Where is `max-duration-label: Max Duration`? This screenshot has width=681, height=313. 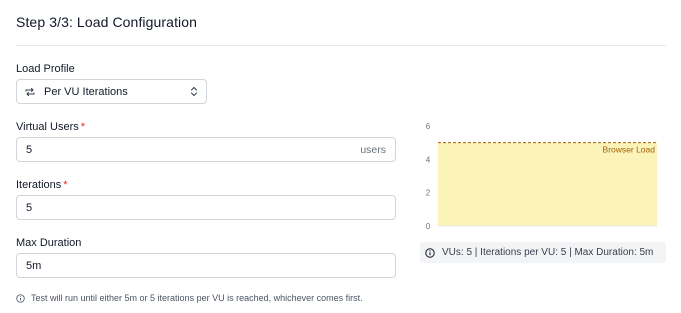
max-duration-label: Max Duration is located at coordinates (49, 243).